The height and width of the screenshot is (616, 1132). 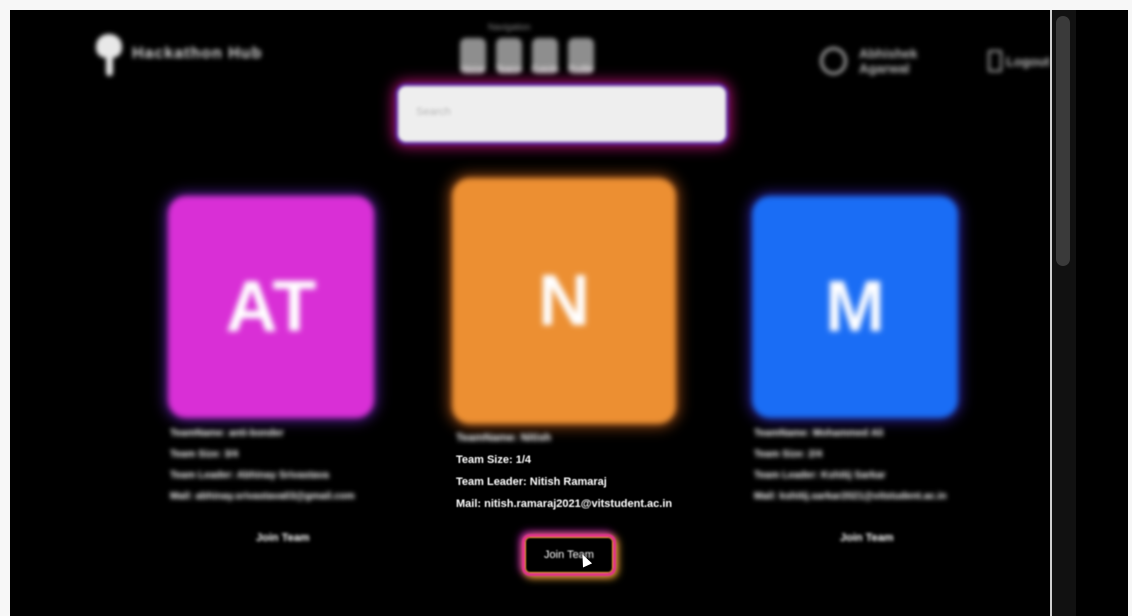 What do you see at coordinates (197, 53) in the screenshot?
I see `brand-name: Hackathon Hub` at bounding box center [197, 53].